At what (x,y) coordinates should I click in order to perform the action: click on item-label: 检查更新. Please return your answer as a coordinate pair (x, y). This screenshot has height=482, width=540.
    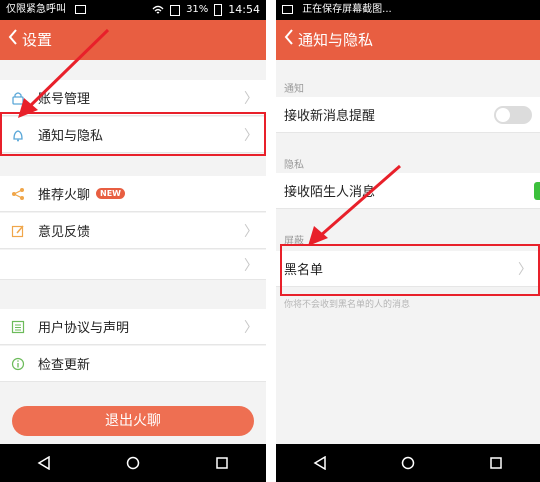
    Looking at the image, I should click on (64, 365).